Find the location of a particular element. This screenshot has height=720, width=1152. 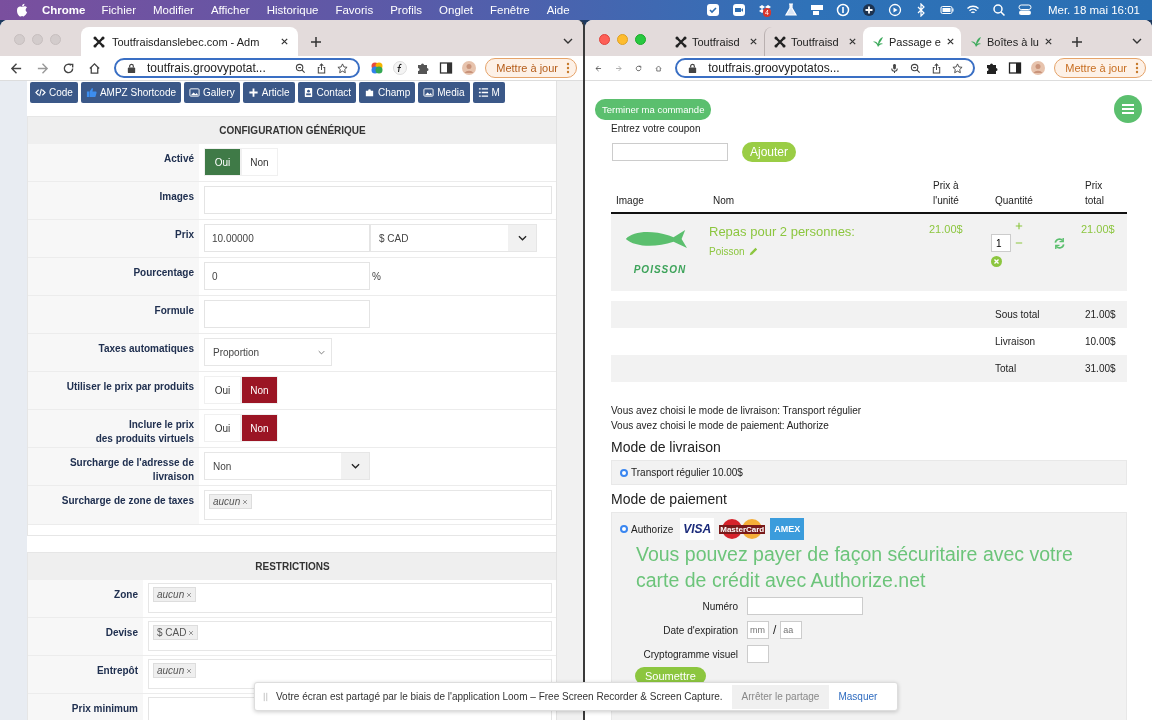

product-image-label: POISSON is located at coordinates (660, 270).